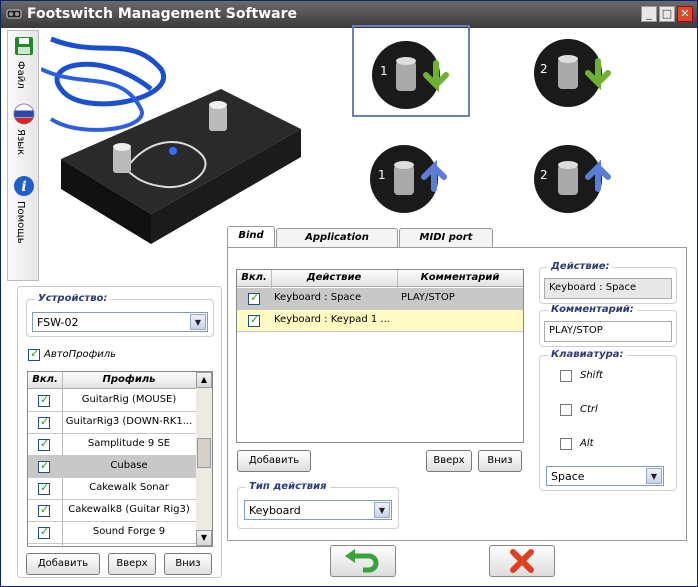 This screenshot has width=698, height=587. What do you see at coordinates (587, 354) in the screenshot?
I see `keyboard-label: Клавиатура:` at bounding box center [587, 354].